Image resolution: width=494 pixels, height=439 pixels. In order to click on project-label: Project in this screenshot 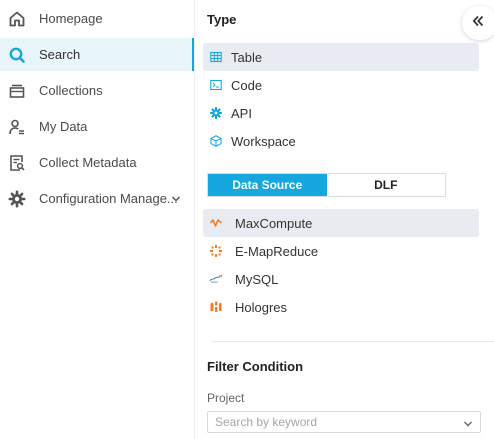, I will do `click(226, 398)`.